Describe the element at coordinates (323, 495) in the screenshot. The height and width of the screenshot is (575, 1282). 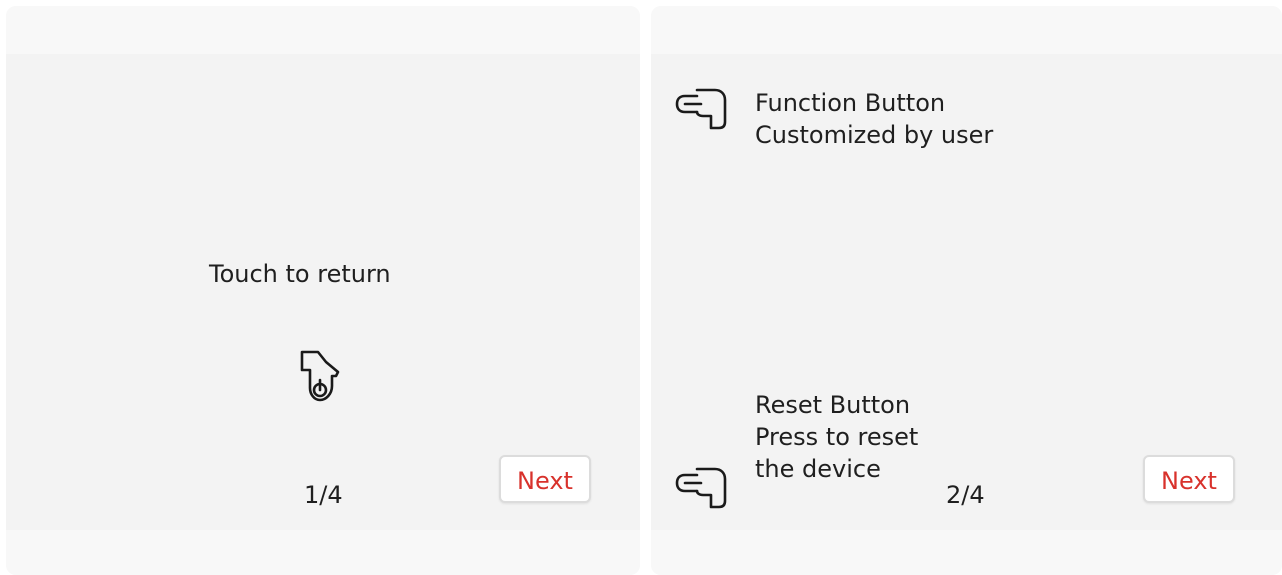
I see `page-indicator: 1/4` at that location.